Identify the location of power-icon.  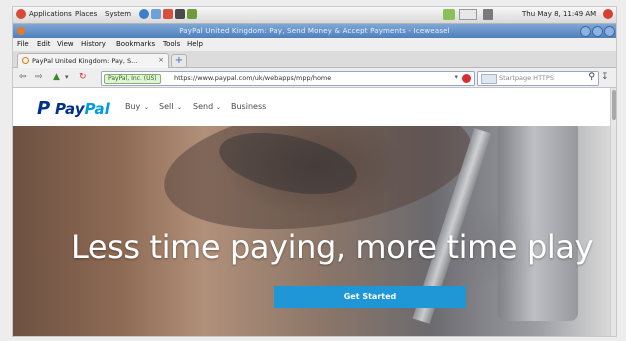
(608, 14).